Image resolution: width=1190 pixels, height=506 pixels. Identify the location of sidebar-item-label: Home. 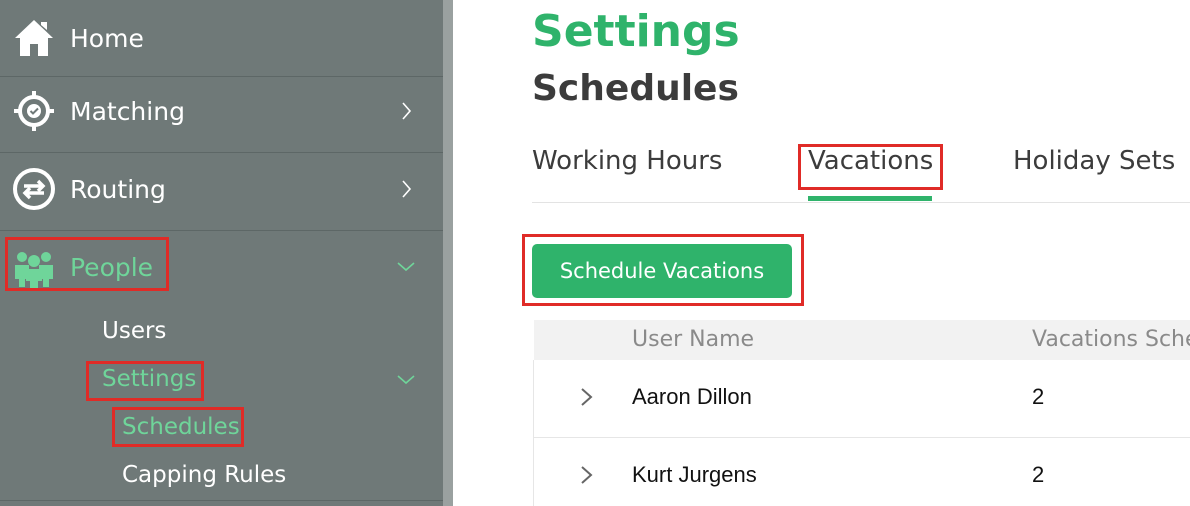
(107, 38).